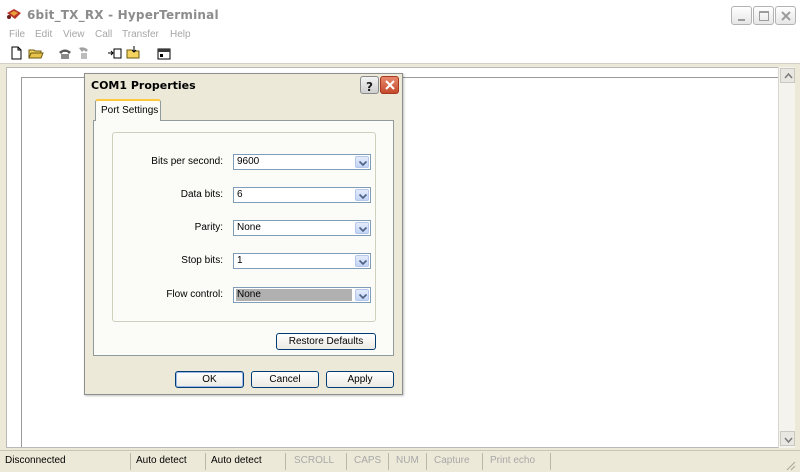 The image size is (800, 472). I want to click on menu-bar: File Edit View Call Transfer Help, so click(400, 35).